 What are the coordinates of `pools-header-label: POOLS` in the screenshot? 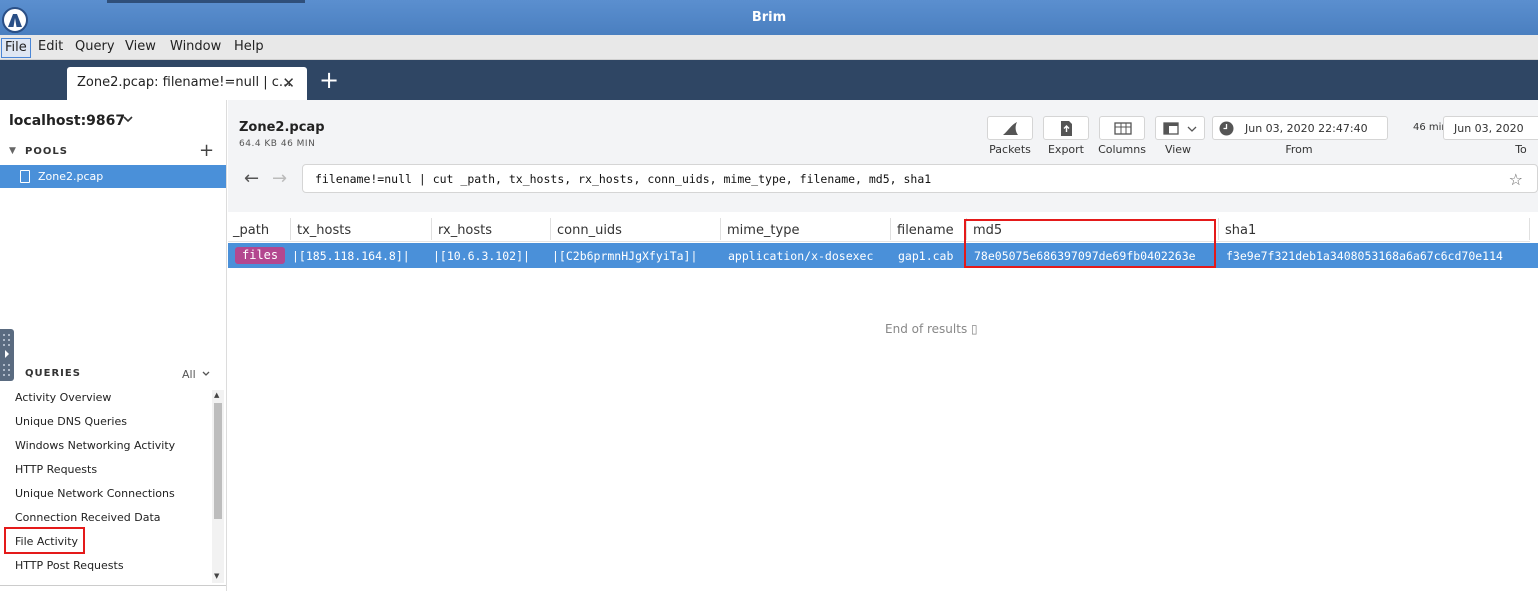 It's located at (46, 151).